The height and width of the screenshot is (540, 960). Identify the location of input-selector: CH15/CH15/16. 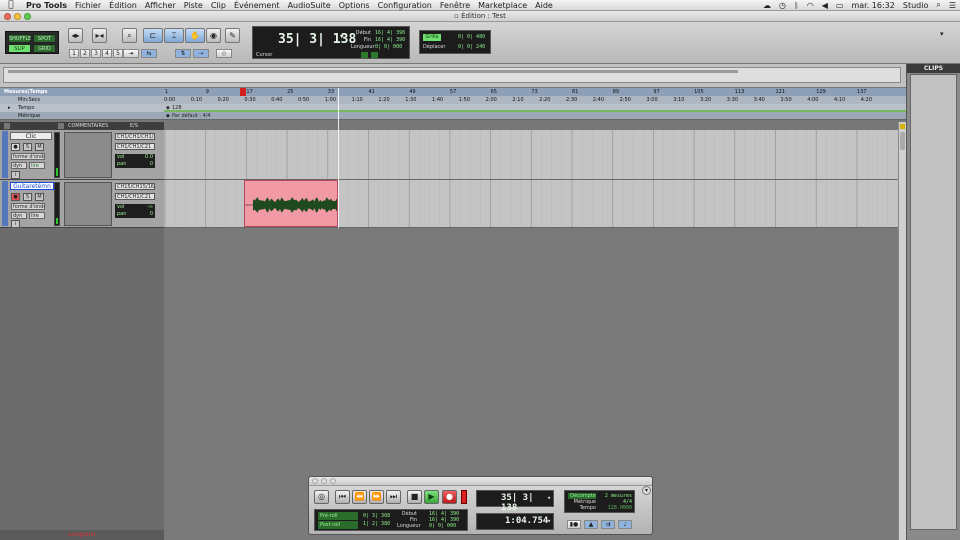
(135, 186).